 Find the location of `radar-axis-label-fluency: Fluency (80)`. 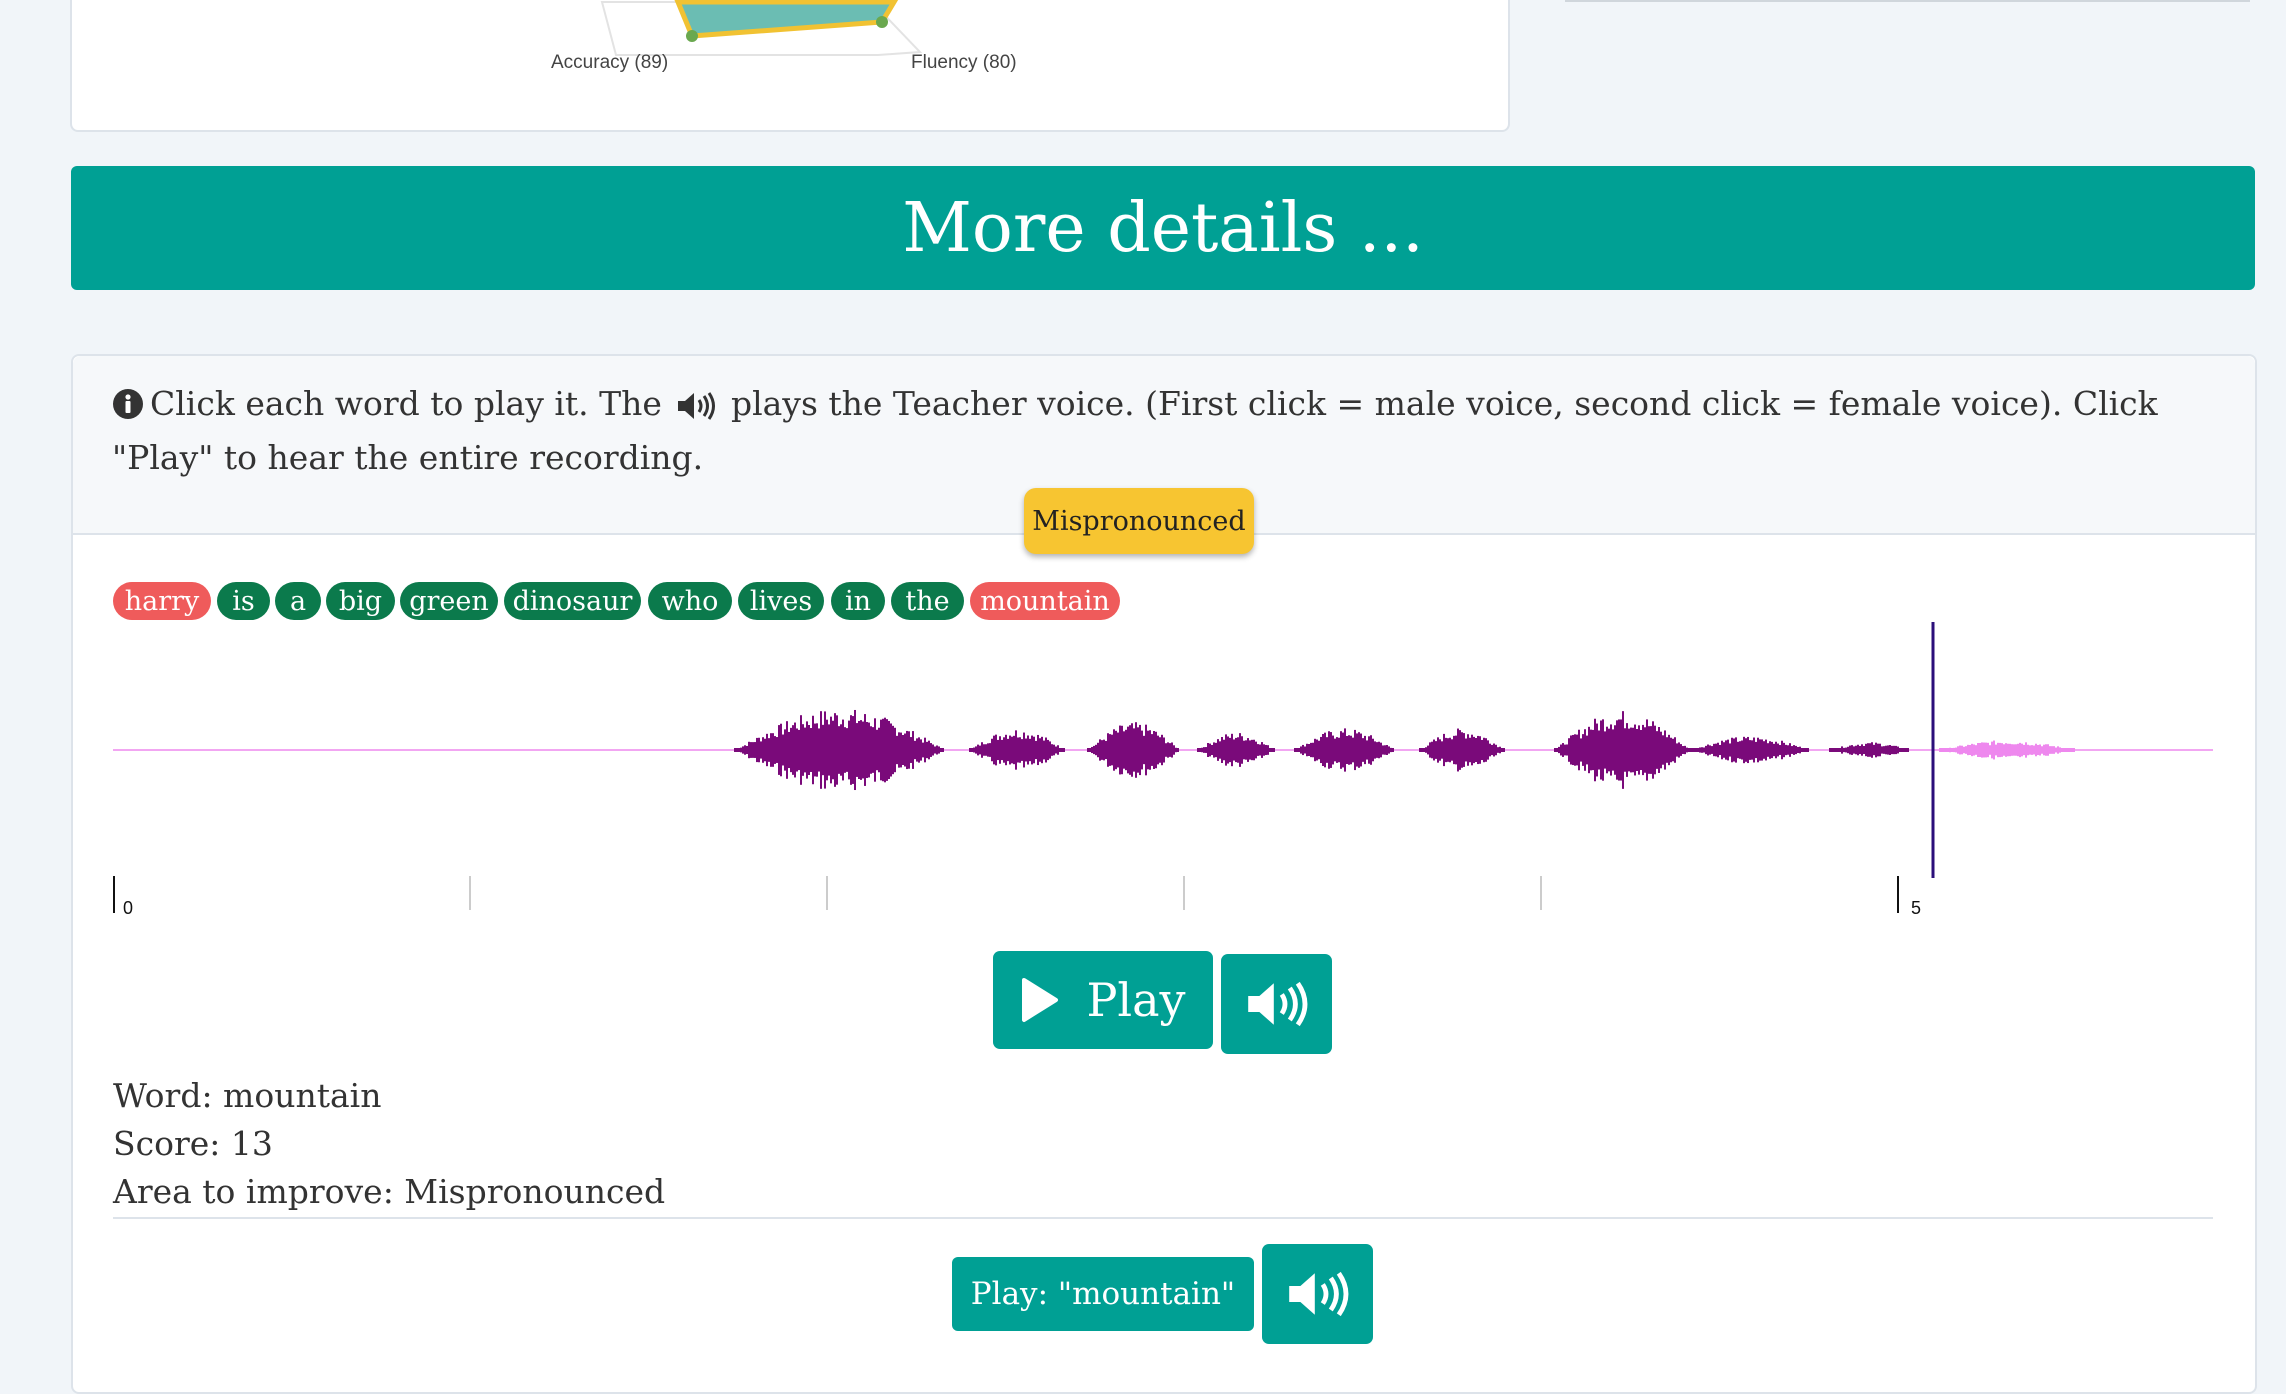

radar-axis-label-fluency: Fluency (80) is located at coordinates (964, 62).